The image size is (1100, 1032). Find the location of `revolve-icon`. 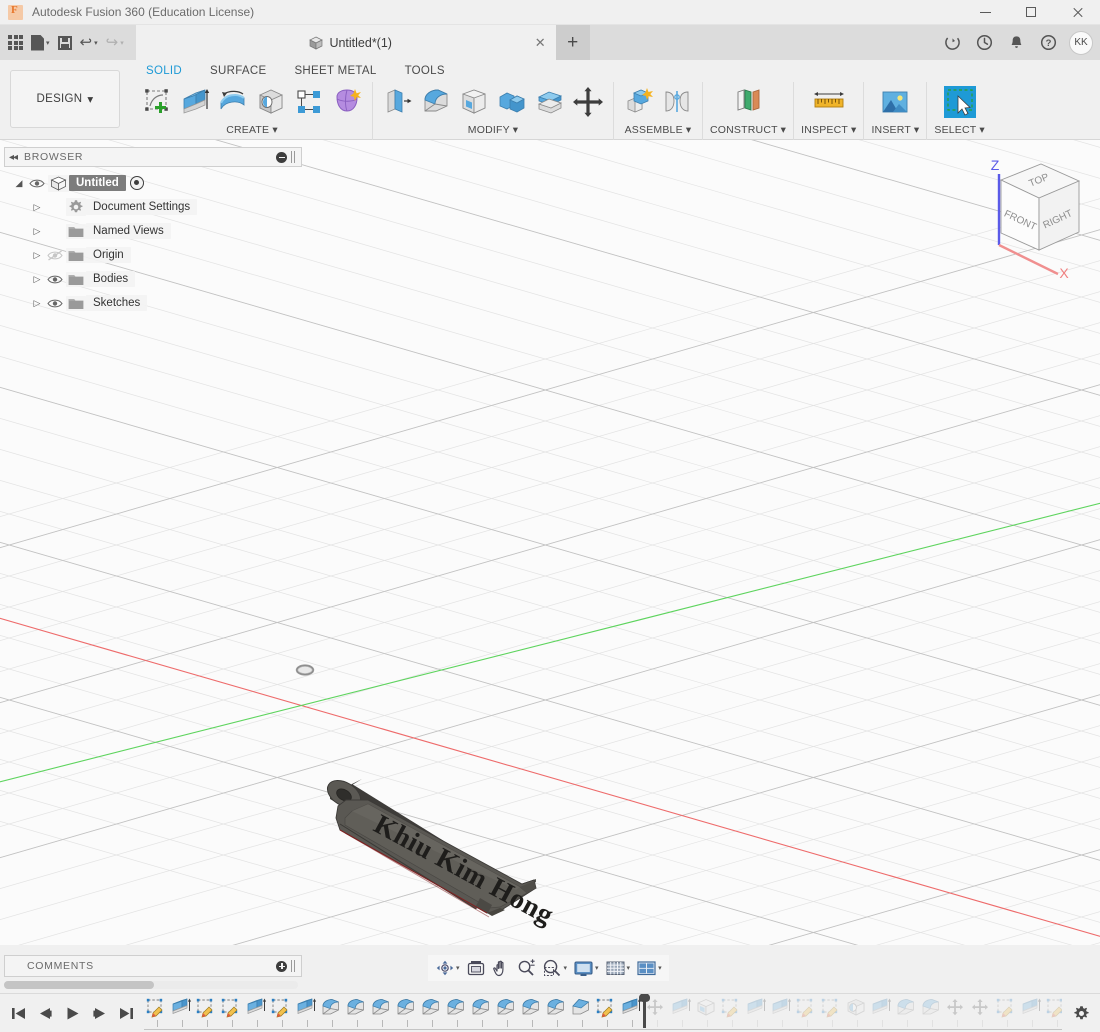

revolve-icon is located at coordinates (233, 102).